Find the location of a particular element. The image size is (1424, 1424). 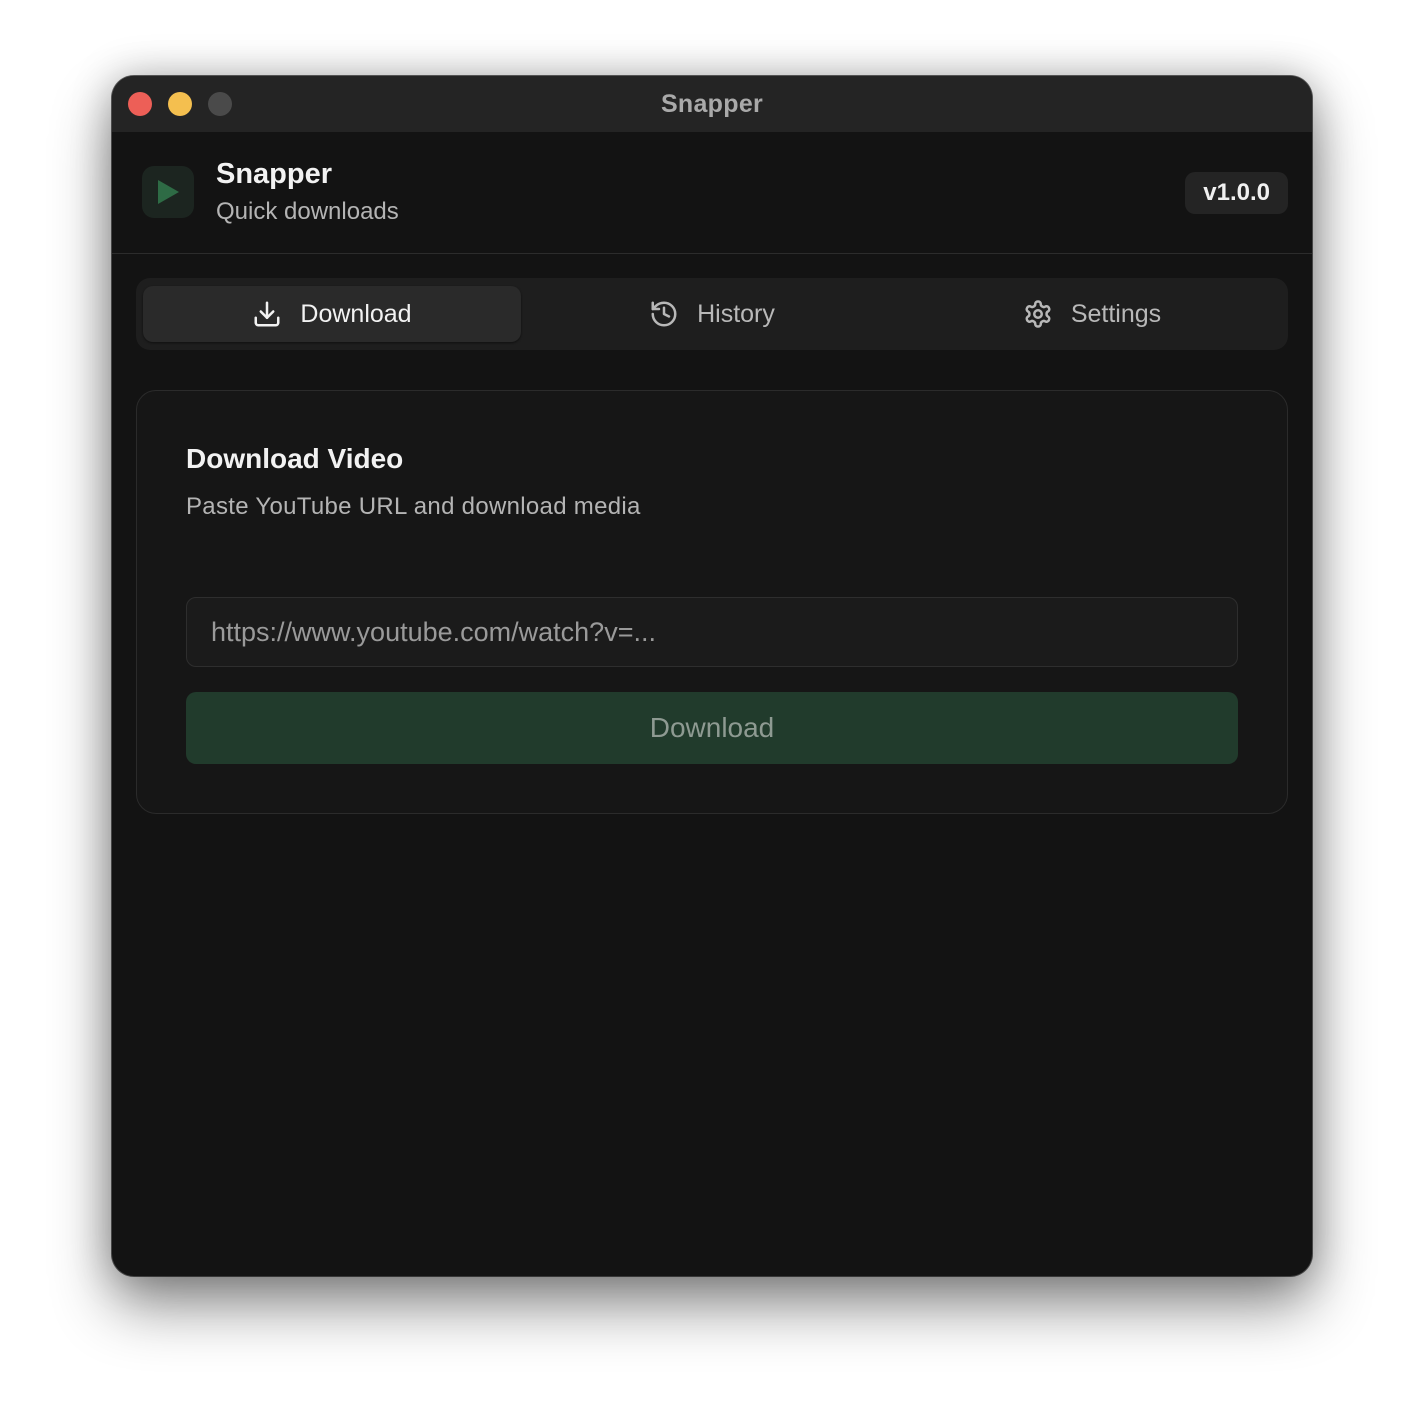

tab-history: History is located at coordinates (712, 314).